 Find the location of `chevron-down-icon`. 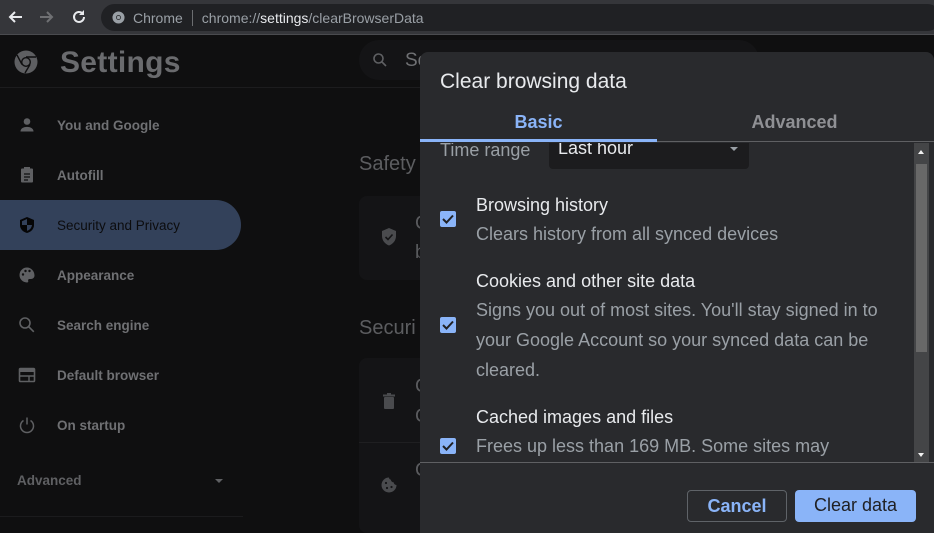

chevron-down-icon is located at coordinates (219, 481).